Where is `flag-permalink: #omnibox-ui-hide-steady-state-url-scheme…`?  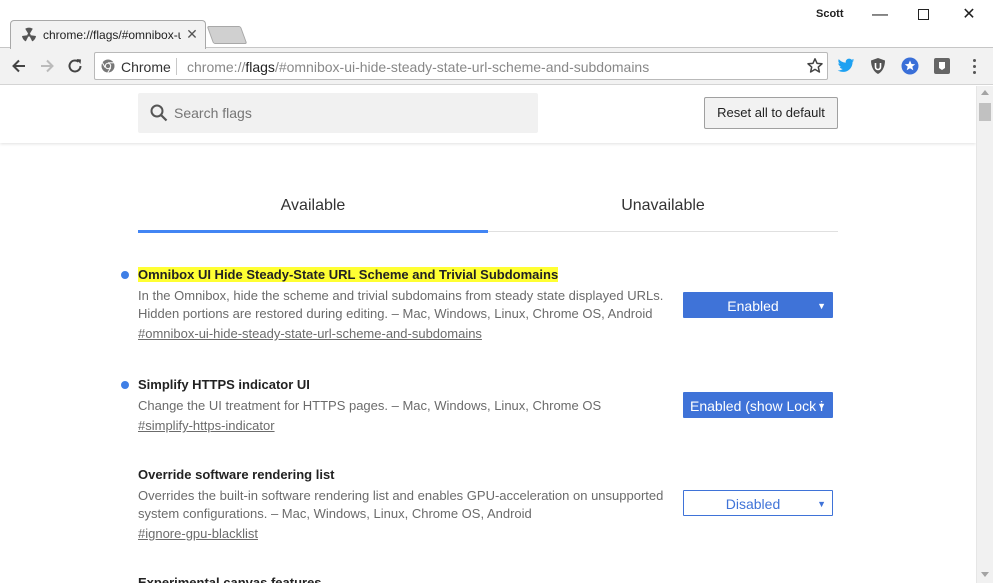 flag-permalink: #omnibox-ui-hide-steady-state-url-scheme… is located at coordinates (488, 334).